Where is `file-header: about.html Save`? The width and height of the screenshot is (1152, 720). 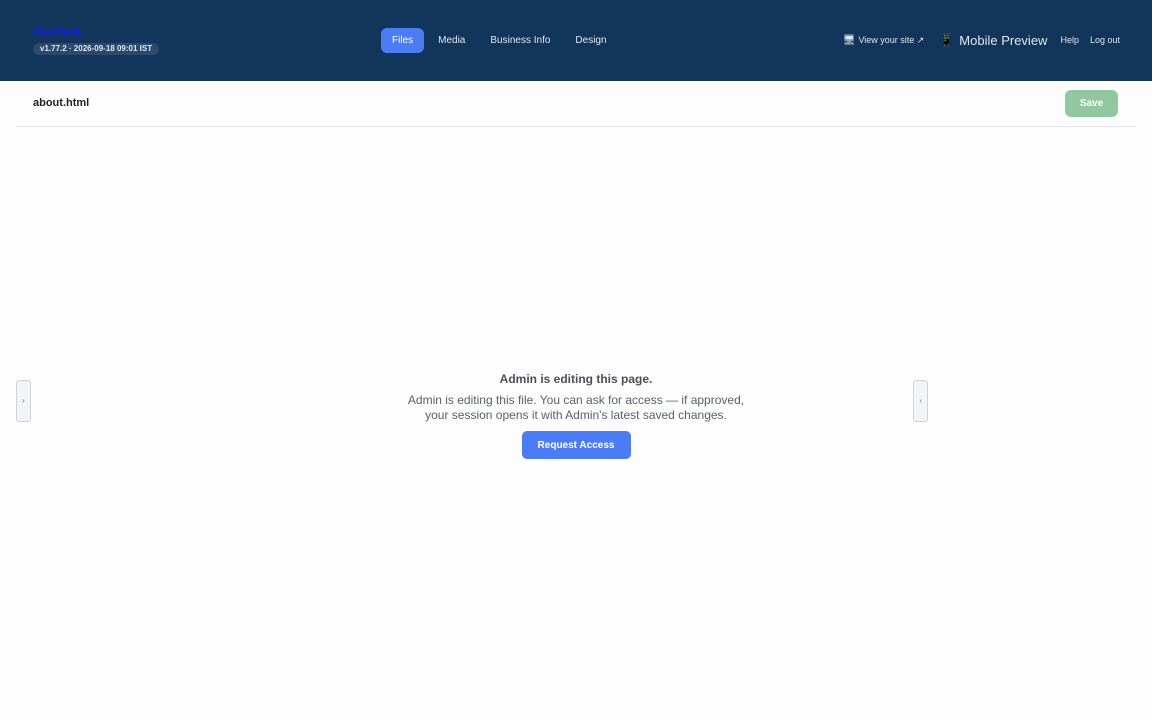 file-header: about.html Save is located at coordinates (576, 104).